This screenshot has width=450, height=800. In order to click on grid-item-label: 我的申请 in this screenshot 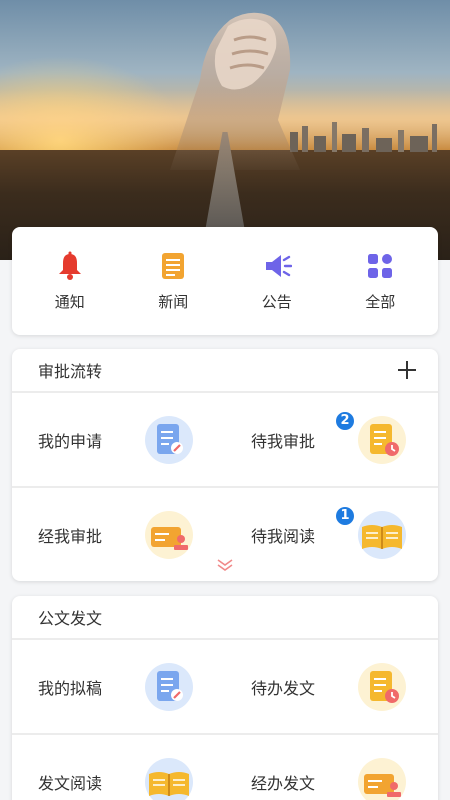, I will do `click(70, 441)`.